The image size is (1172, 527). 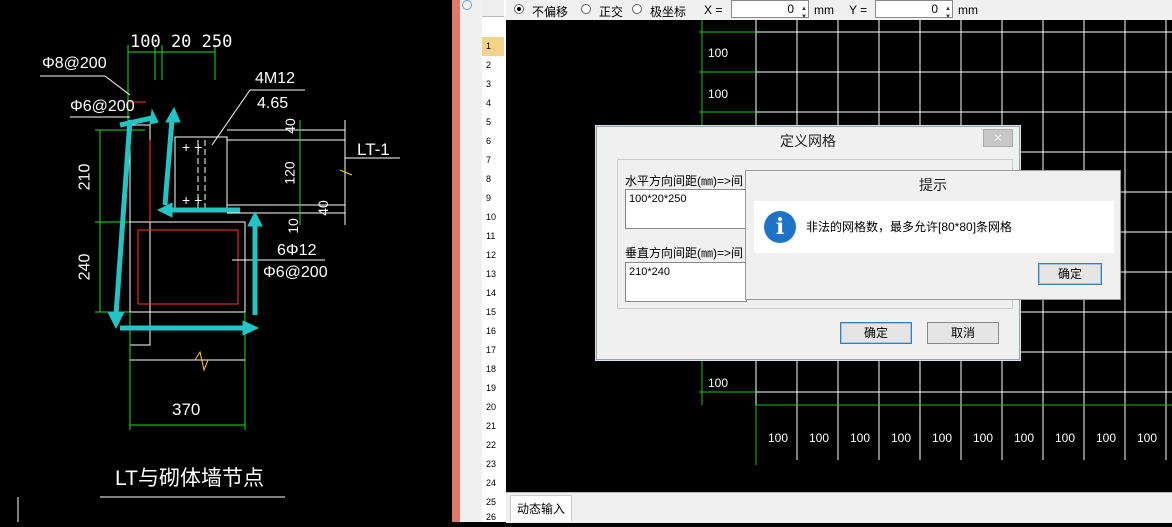 I want to click on tip-body: i 非法的网格数，最多允许[80*80]条网格, so click(x=934, y=227).